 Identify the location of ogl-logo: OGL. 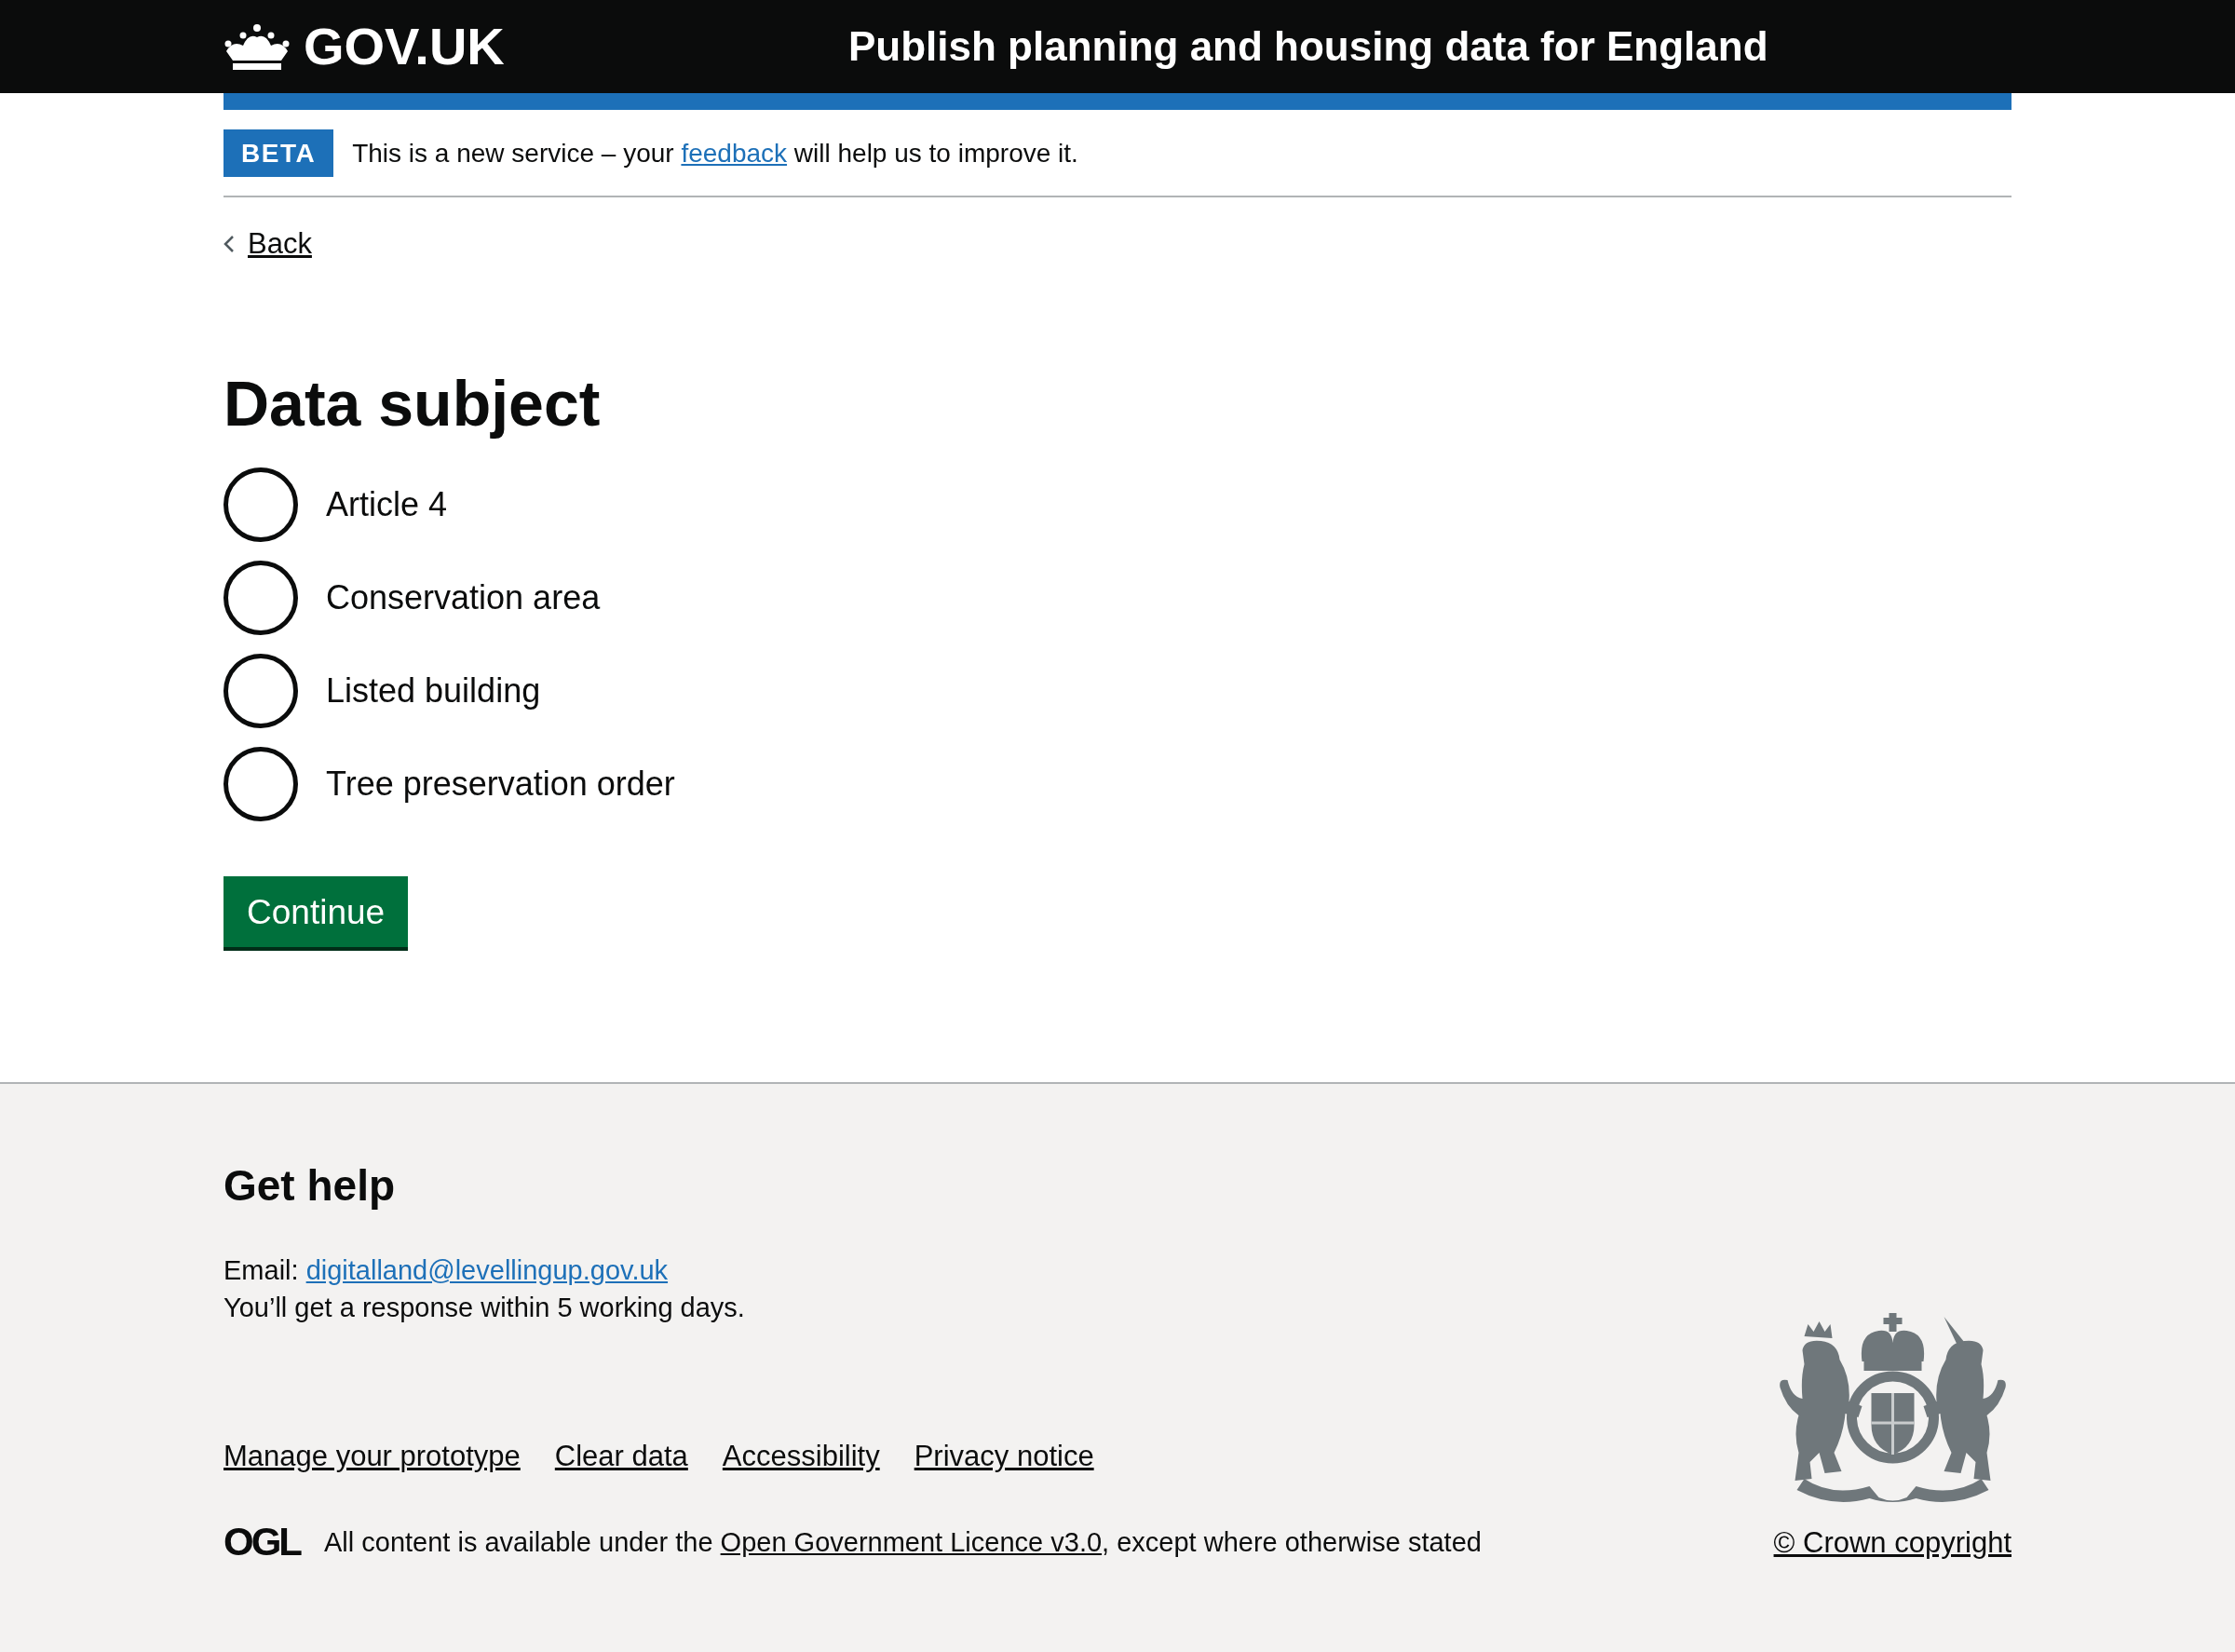
(262, 1542).